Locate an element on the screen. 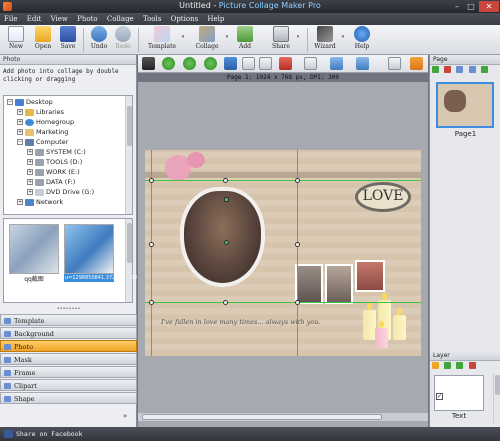 The height and width of the screenshot is (441, 500). rotate-handle is located at coordinates (226, 199).